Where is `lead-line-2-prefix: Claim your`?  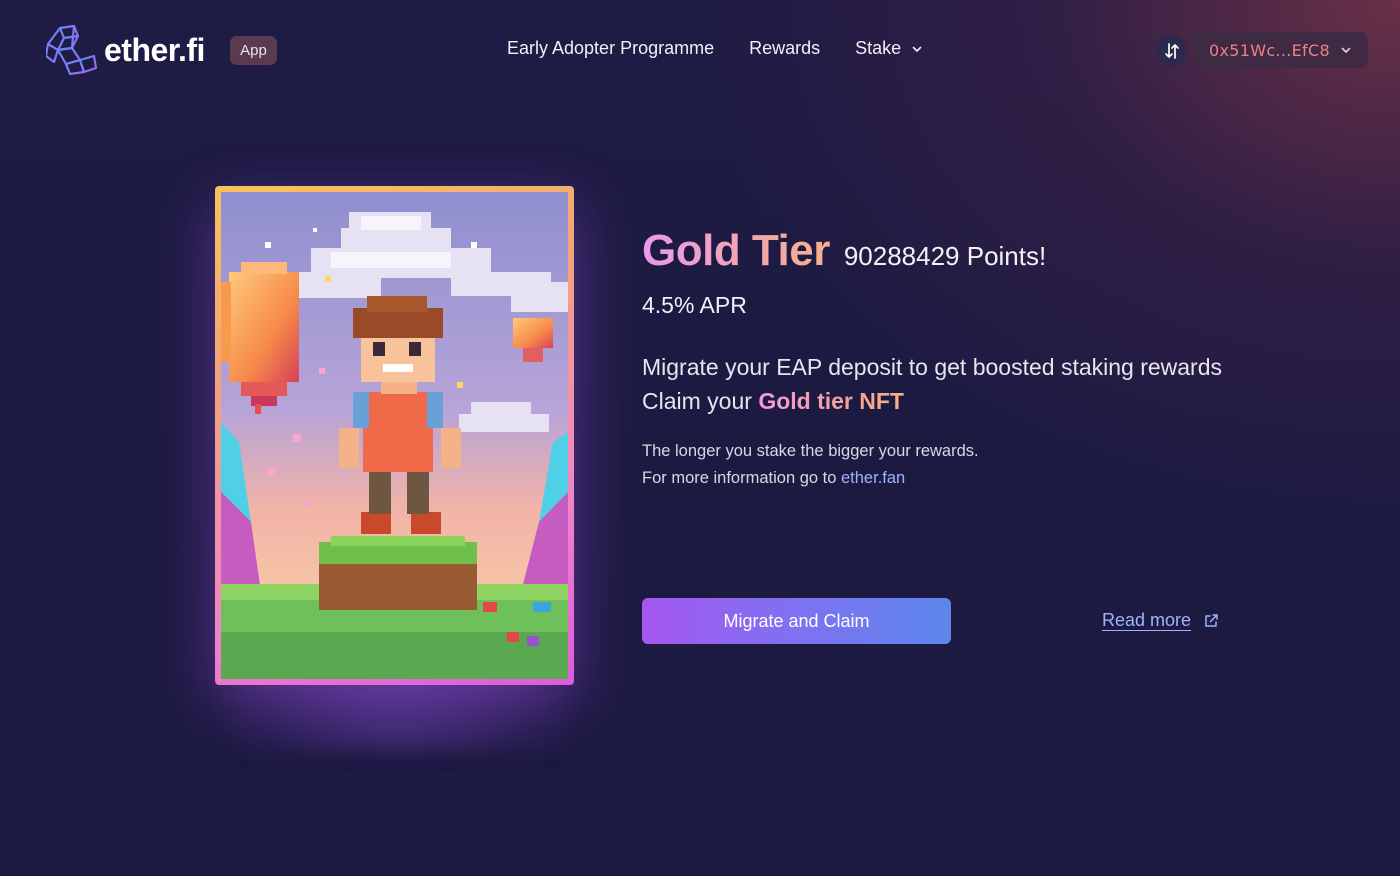 lead-line-2-prefix: Claim your is located at coordinates (700, 401).